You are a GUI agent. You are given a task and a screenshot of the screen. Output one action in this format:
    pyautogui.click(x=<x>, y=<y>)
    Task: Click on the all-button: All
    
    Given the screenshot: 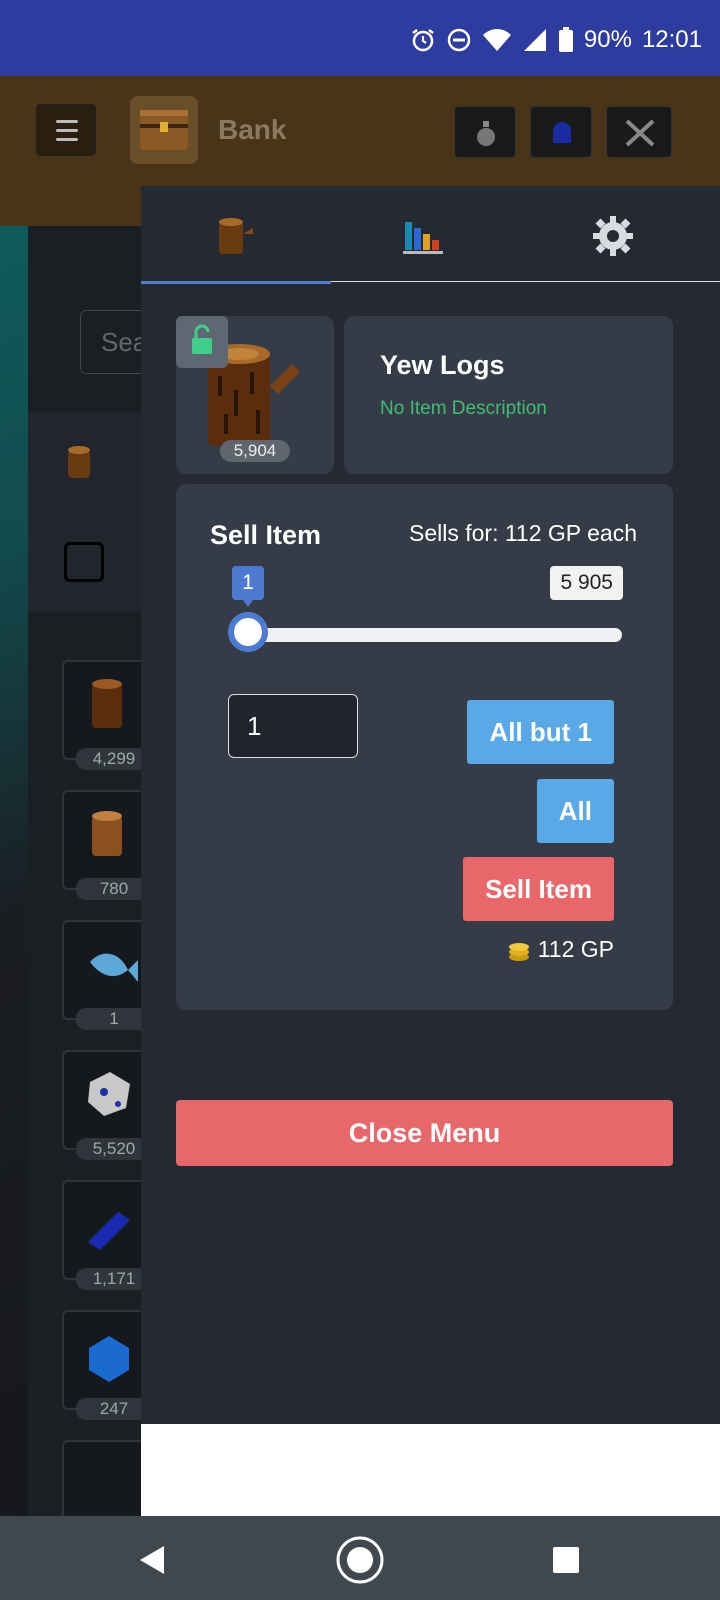 What is the action you would take?
    pyautogui.click(x=575, y=811)
    